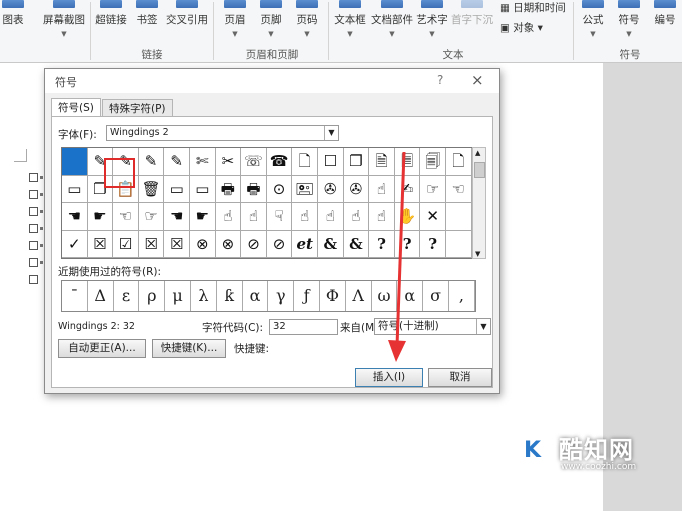 The width and height of the screenshot is (682, 511). What do you see at coordinates (433, 244) in the screenshot?
I see `symbol-cell: ?` at bounding box center [433, 244].